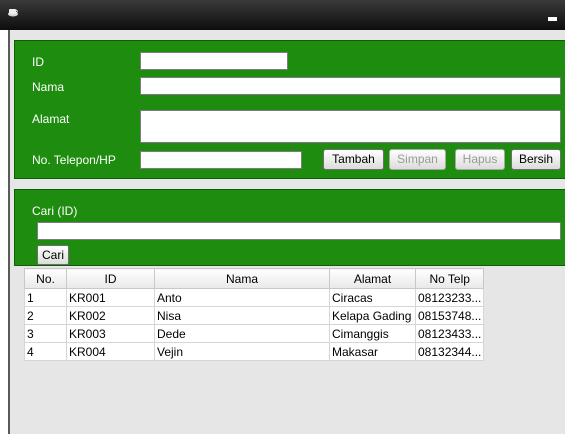 The image size is (565, 434). I want to click on alamat-label: Alamat, so click(51, 119).